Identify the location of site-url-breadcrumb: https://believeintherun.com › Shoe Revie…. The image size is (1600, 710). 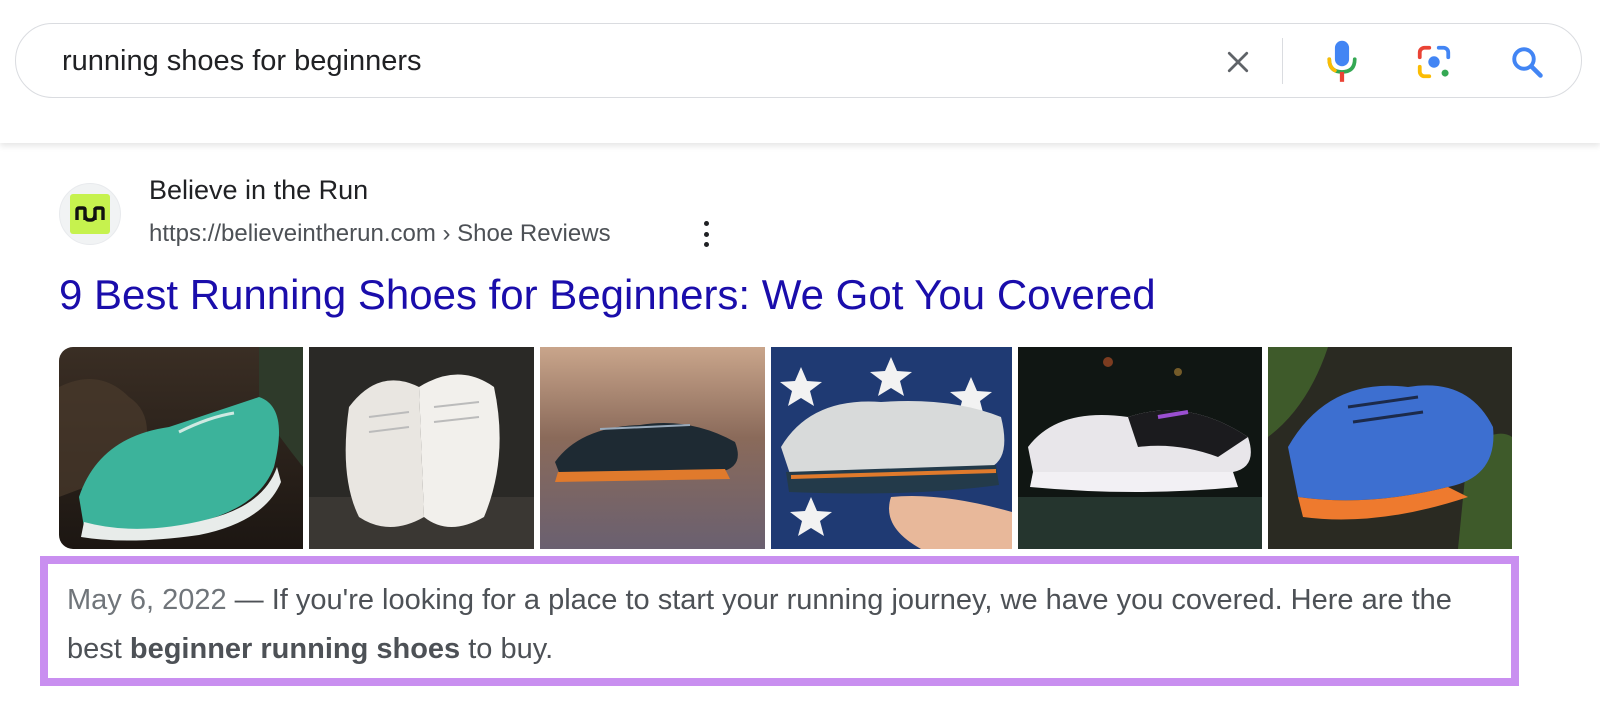
(380, 234).